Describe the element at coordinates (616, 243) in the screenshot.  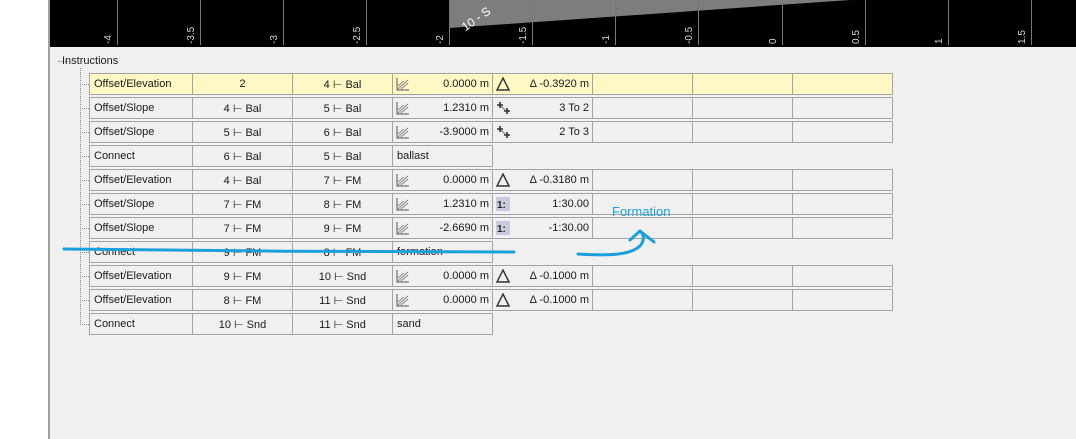
I see `annotation-arrow` at that location.